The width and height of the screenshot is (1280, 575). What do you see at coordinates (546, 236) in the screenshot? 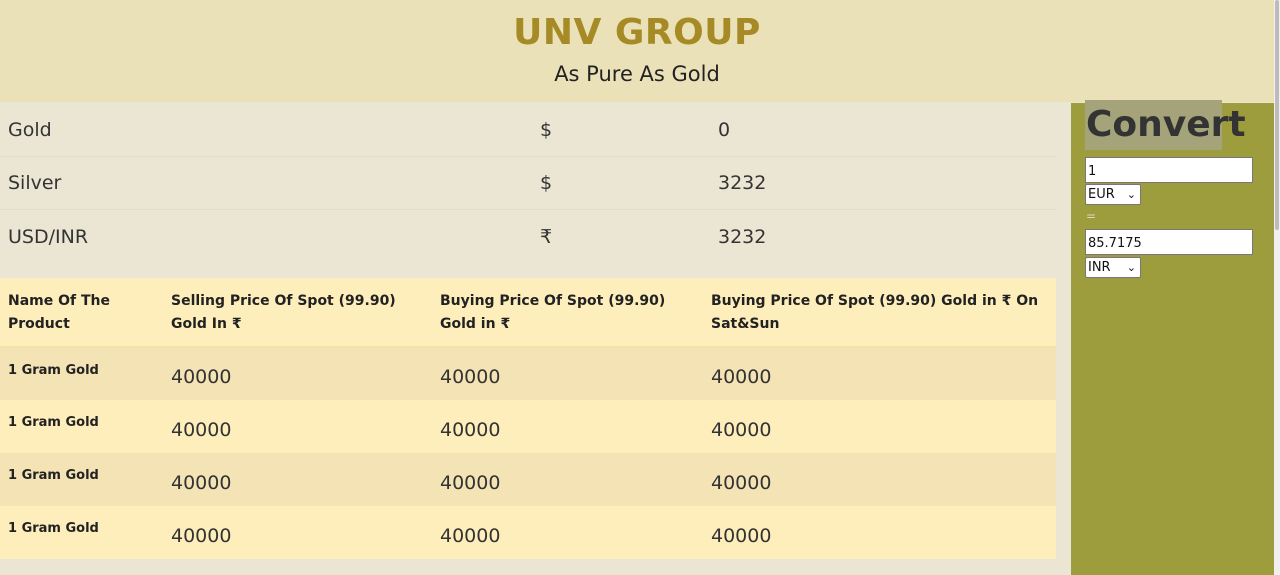
I see `rate-currency: ₹` at bounding box center [546, 236].